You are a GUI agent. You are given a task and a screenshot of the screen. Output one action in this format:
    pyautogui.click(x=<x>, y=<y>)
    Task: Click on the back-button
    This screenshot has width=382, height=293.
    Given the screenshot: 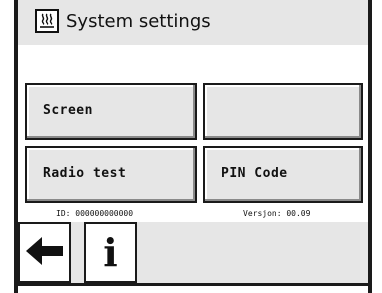 What is the action you would take?
    pyautogui.click(x=44, y=252)
    